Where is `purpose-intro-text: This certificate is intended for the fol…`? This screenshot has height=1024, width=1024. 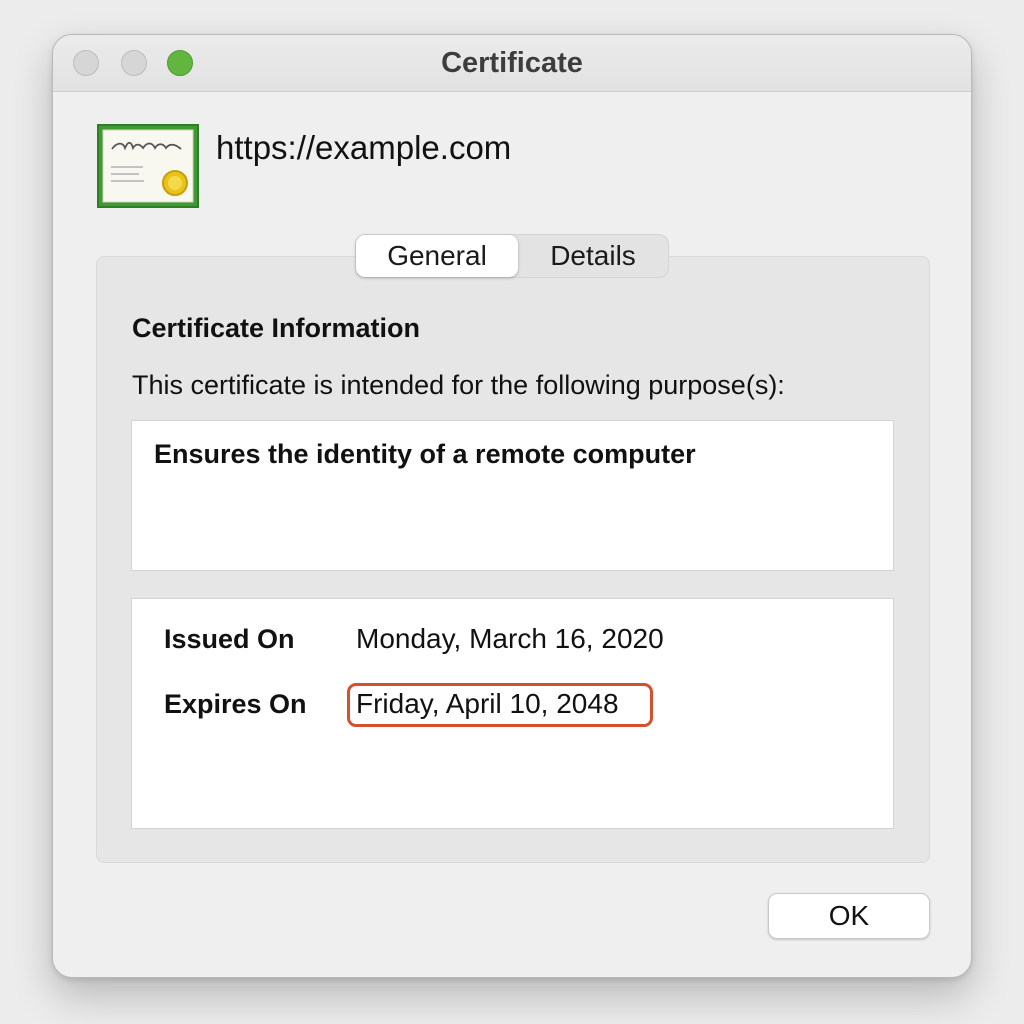
purpose-intro-text: This certificate is intended for the fol… is located at coordinates (458, 385).